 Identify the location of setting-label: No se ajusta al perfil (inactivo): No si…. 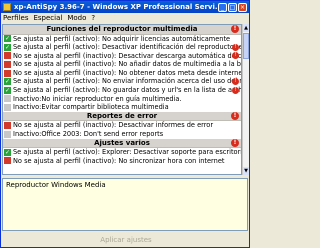
(119, 160).